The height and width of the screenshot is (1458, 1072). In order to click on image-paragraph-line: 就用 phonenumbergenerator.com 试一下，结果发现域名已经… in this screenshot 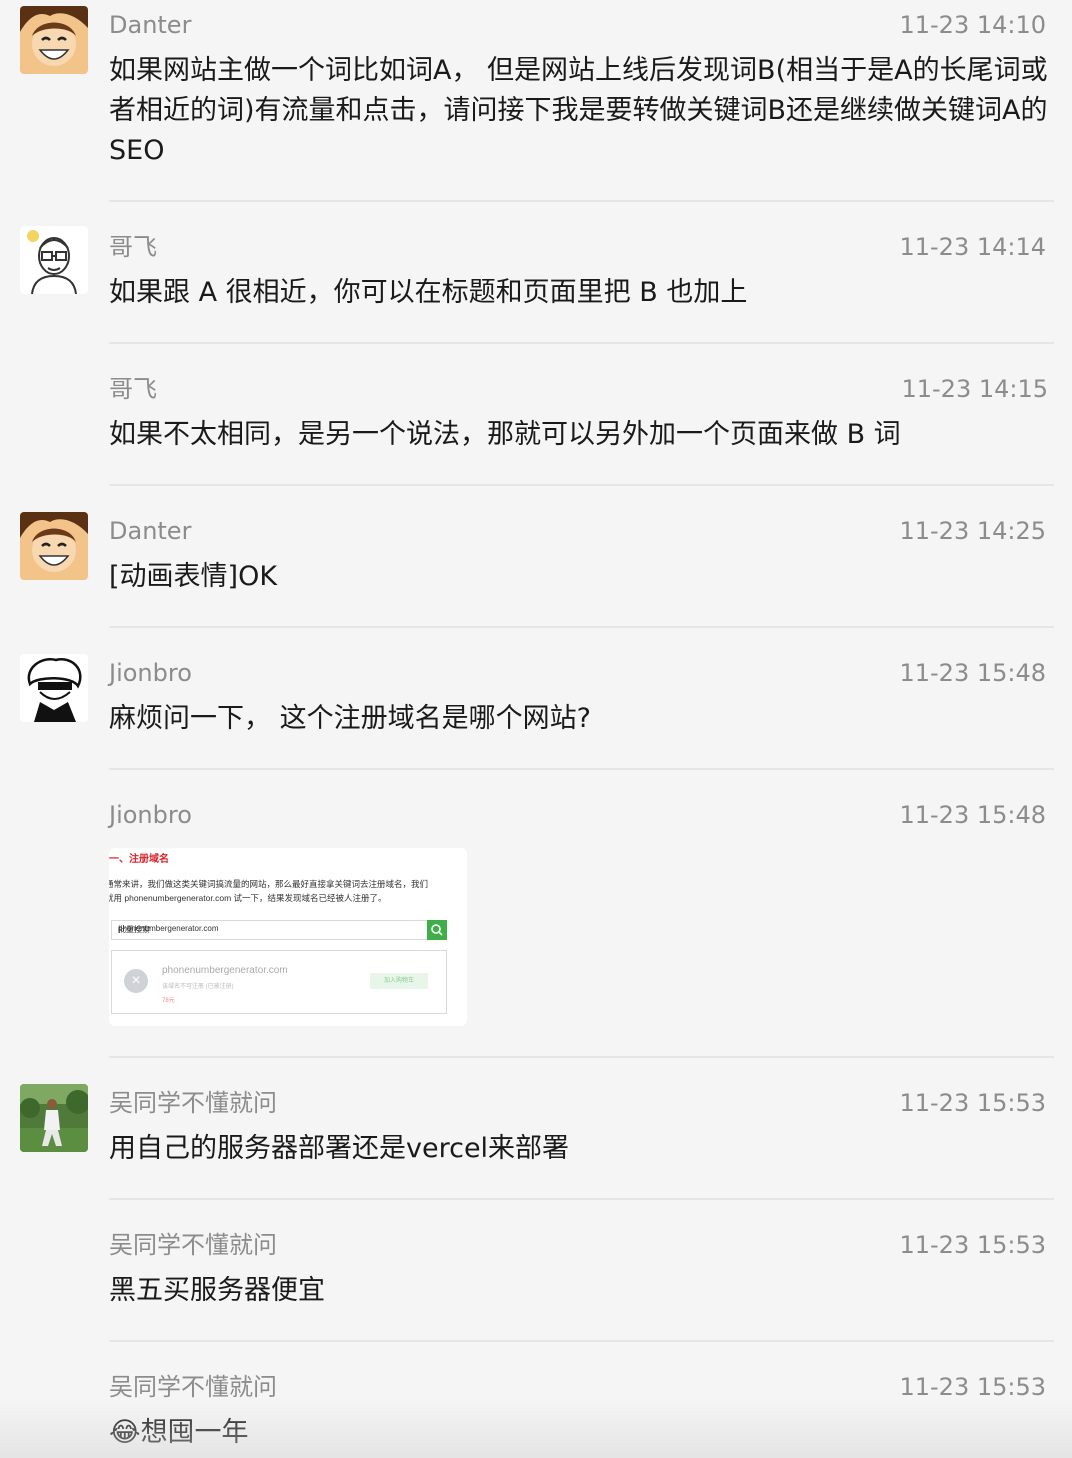, I will do `click(248, 898)`.